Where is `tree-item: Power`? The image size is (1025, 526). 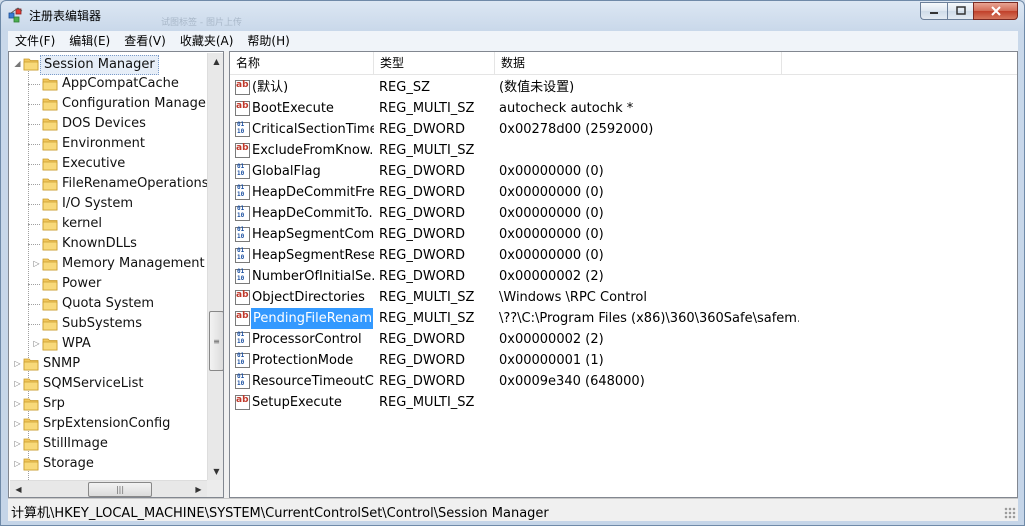
tree-item: Power is located at coordinates (108, 284).